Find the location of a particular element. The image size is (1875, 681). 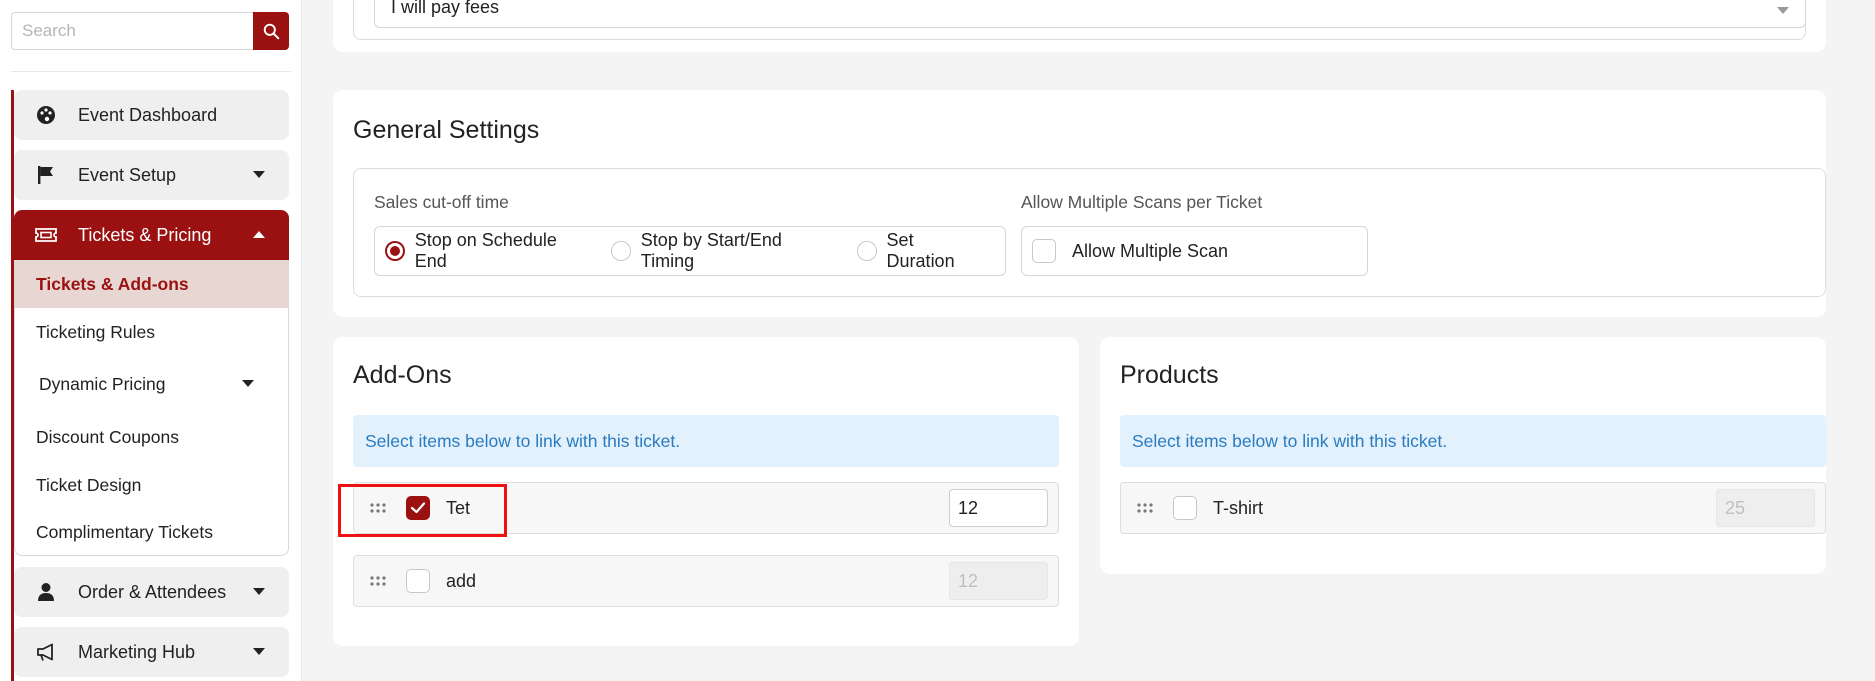

submenu-item-discount-coupons: Discount Coupons is located at coordinates (151, 437).